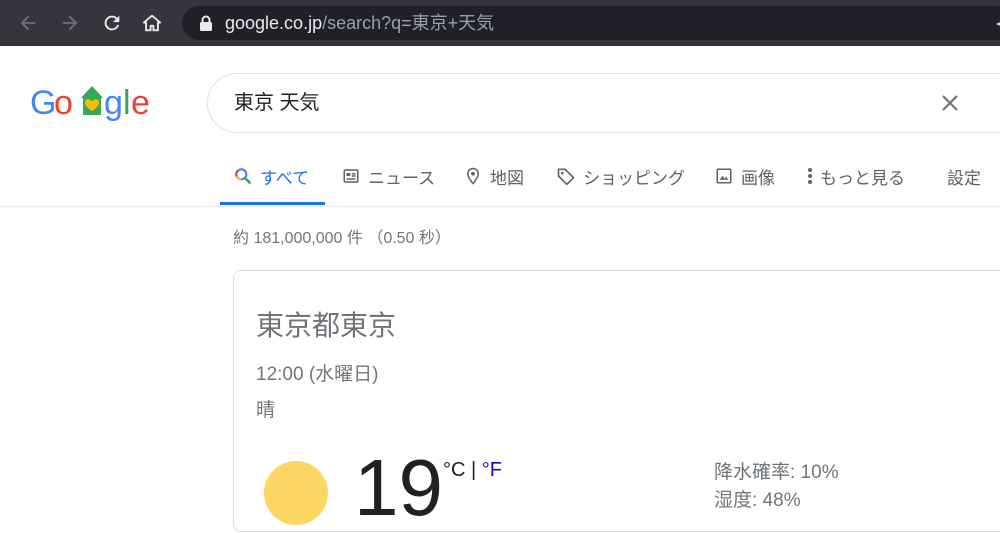  I want to click on image-icon, so click(724, 176).